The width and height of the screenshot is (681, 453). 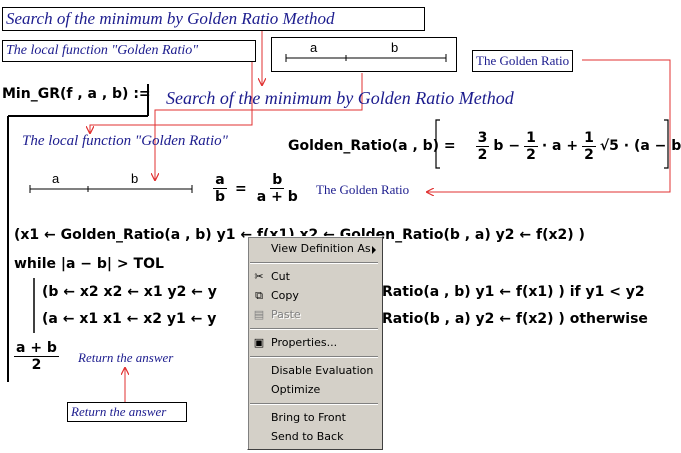 I want to click on branch-1-right: Ratio(a , b) y1 ← f(x1) ) if y1 < y2, so click(x=513, y=292).